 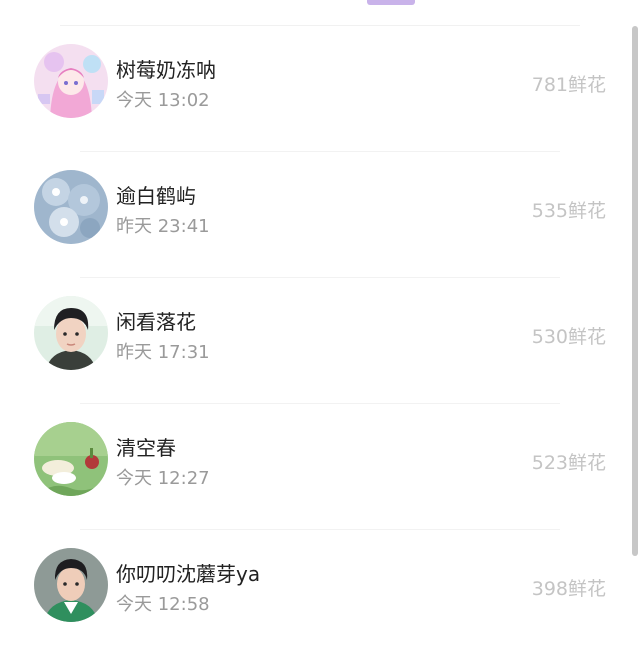 I want to click on user-name: 逾白鹤屿, so click(x=156, y=194).